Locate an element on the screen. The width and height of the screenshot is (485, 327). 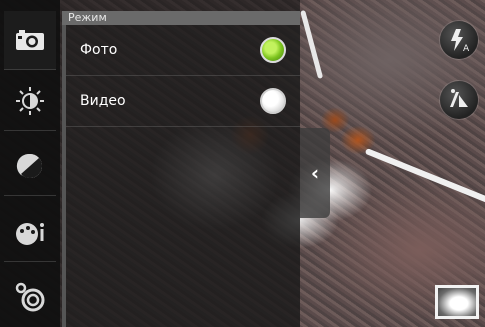
mode-option-photo: Фото is located at coordinates (183, 50).